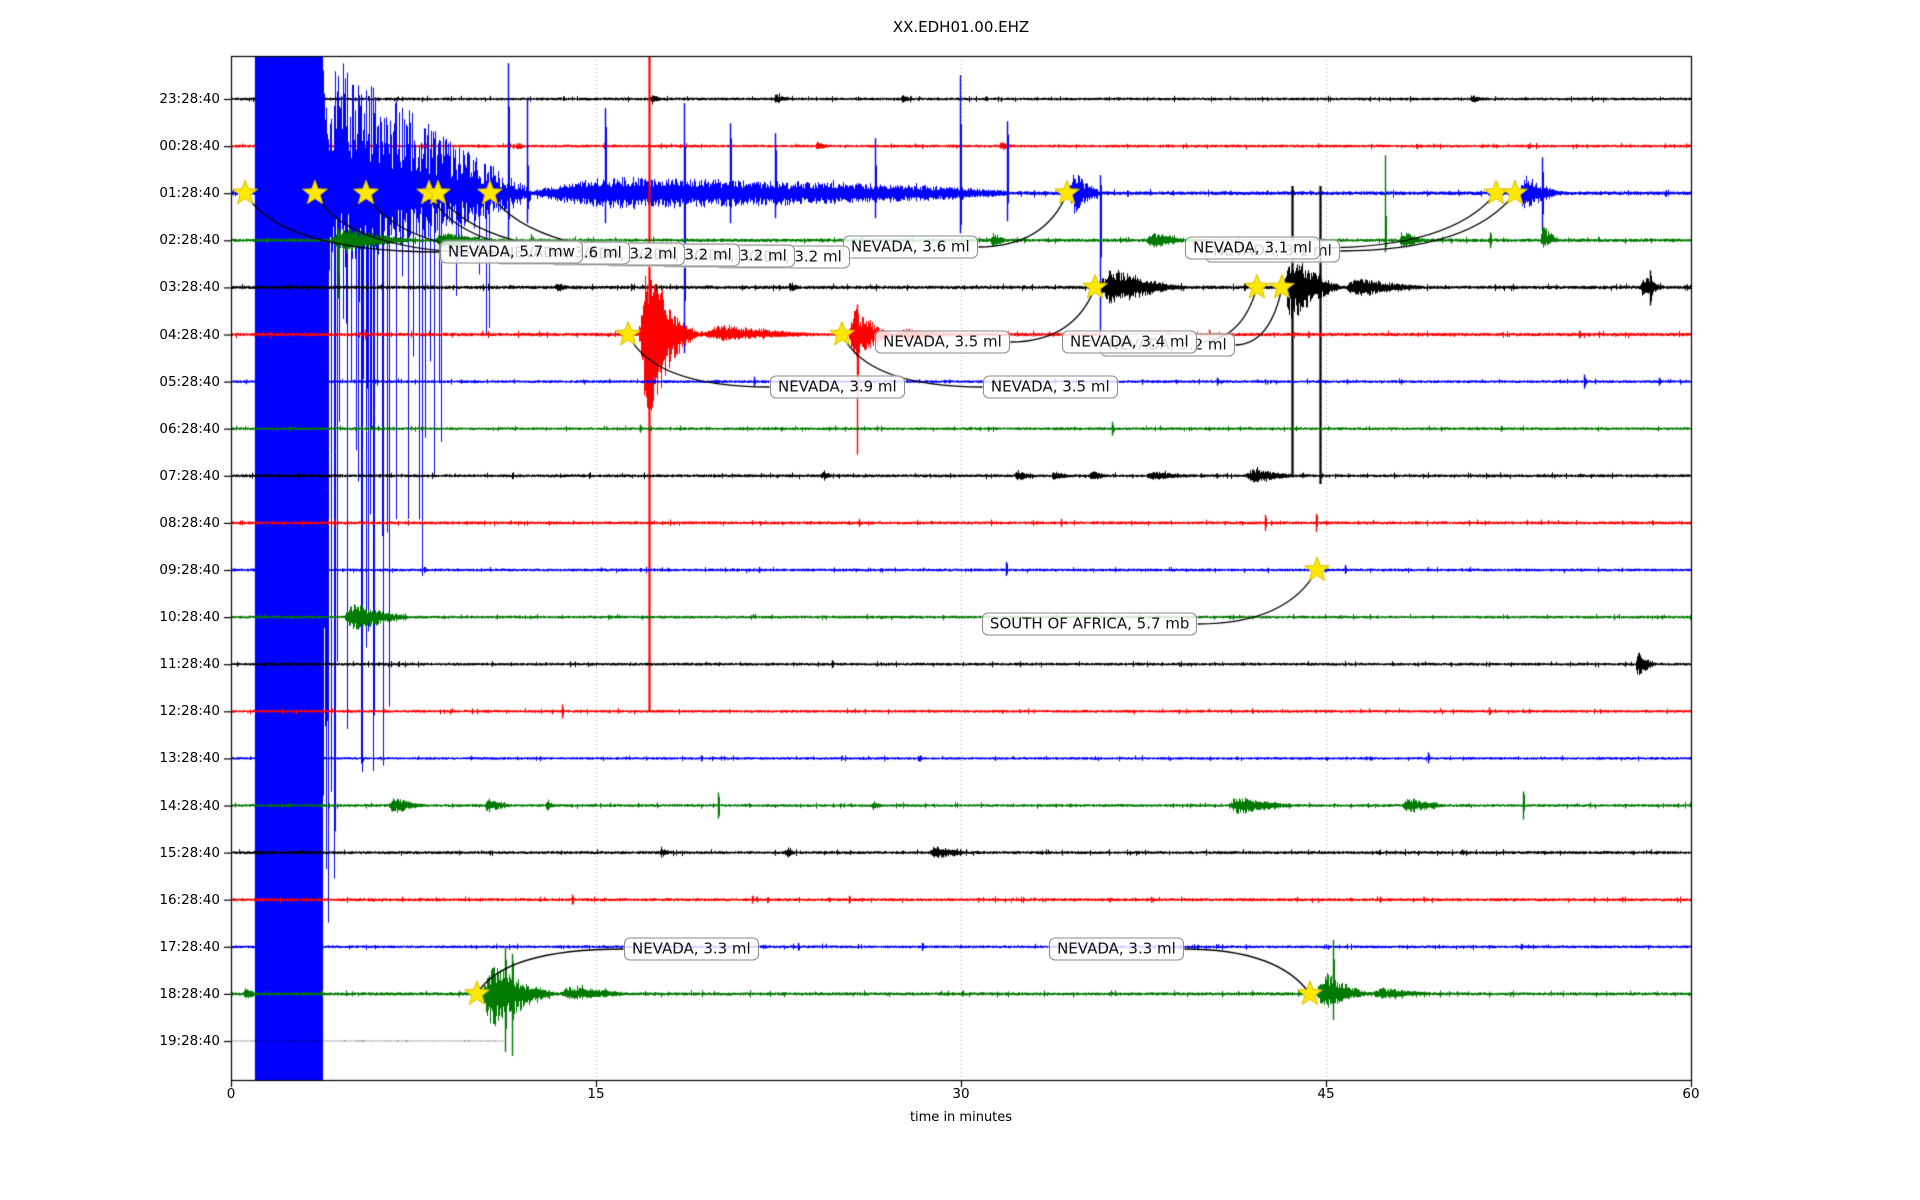 The image size is (1920, 1200). I want to click on y-tick-label: 02:28:40, so click(189, 240).